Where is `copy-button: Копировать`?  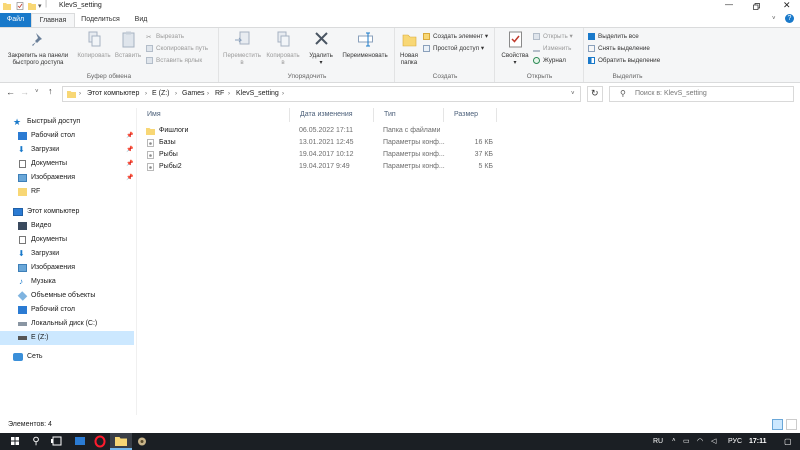 copy-button: Копировать is located at coordinates (94, 45).